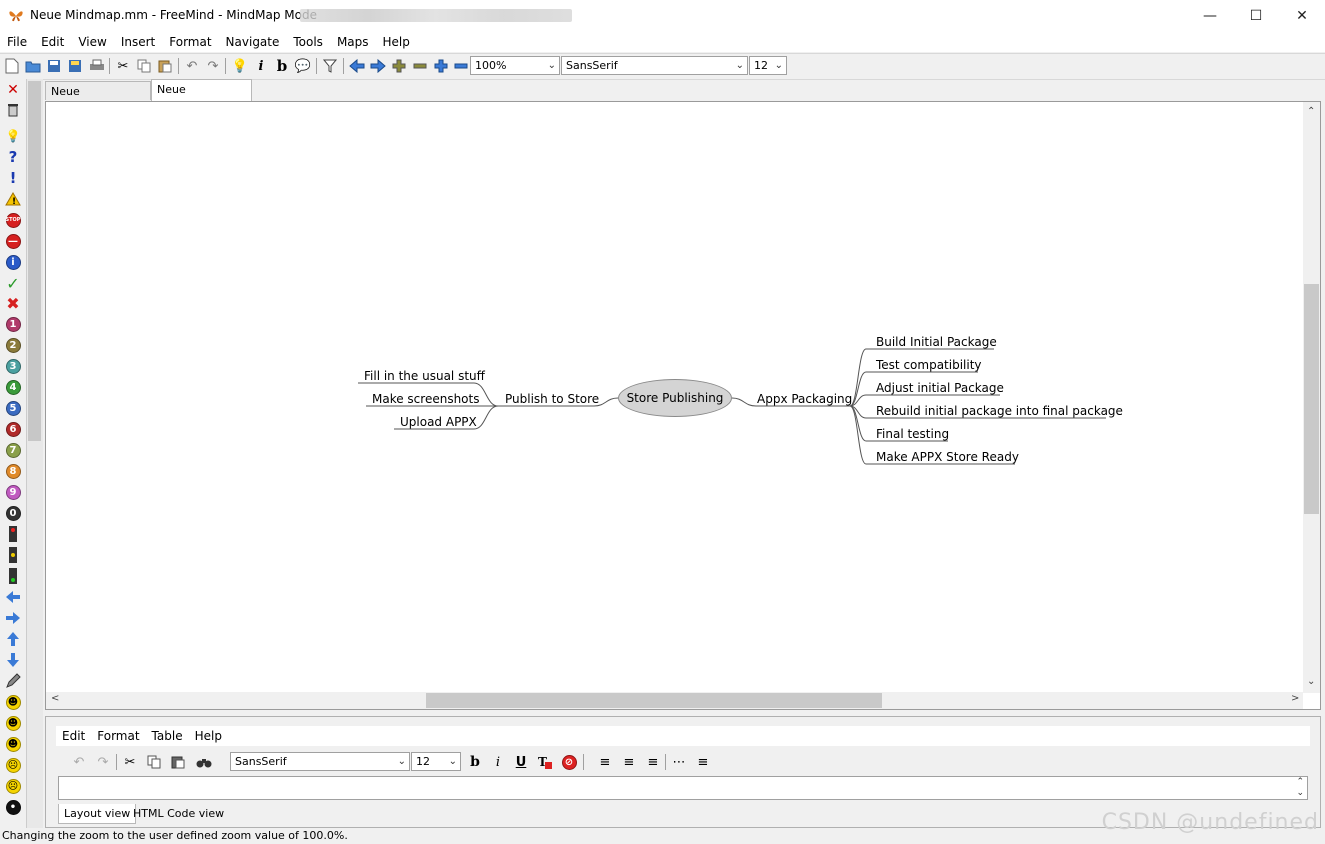 This screenshot has height=844, width=1325. I want to click on menu-view: View, so click(92, 42).